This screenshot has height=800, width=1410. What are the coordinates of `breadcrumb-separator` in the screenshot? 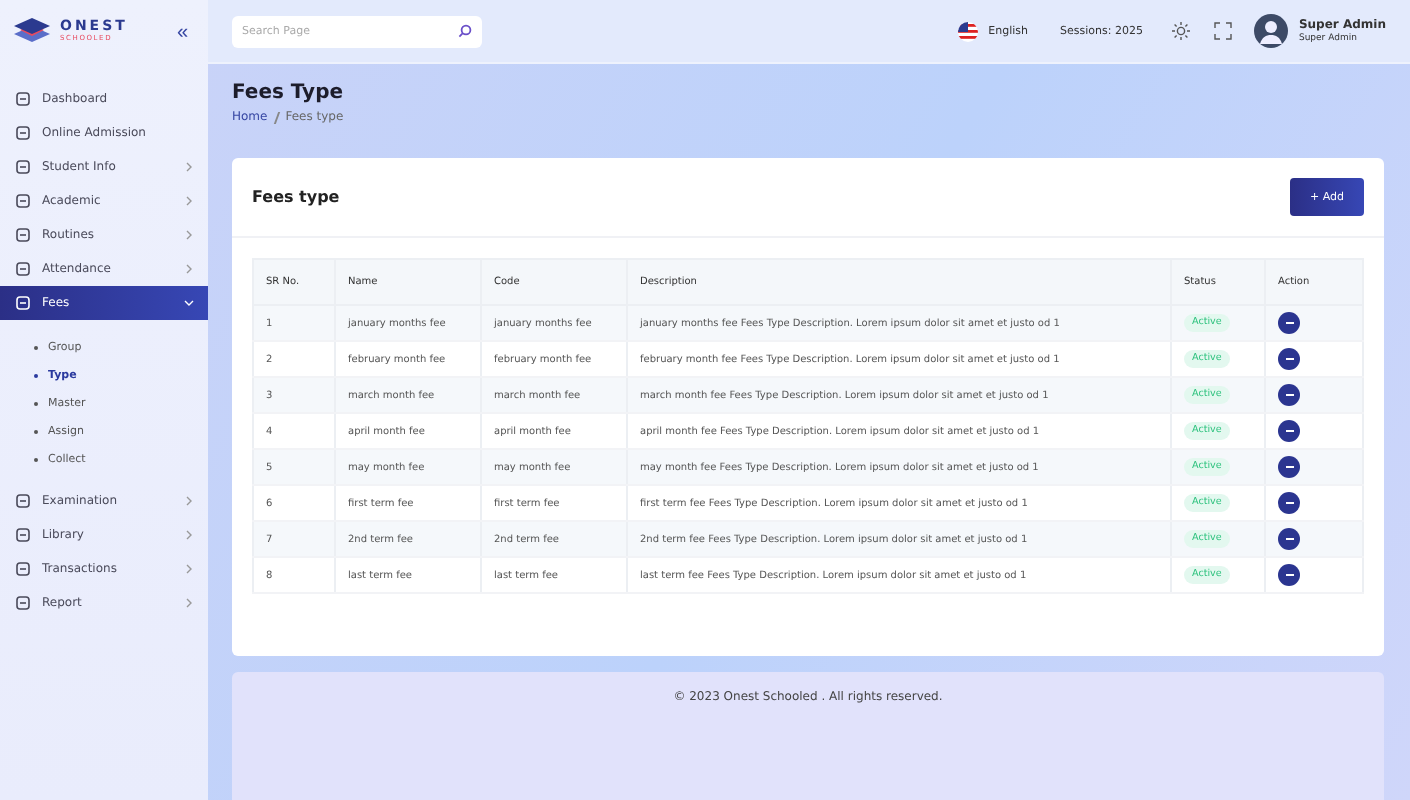 It's located at (276, 117).